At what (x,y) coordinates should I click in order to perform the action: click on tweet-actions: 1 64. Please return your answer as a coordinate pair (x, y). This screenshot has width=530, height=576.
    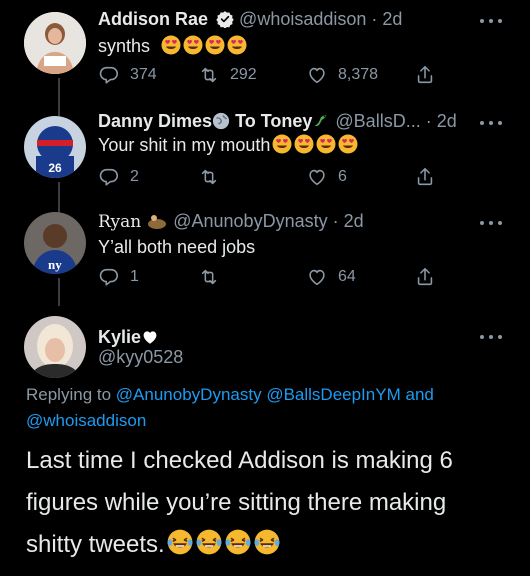
    Looking at the image, I should click on (268, 278).